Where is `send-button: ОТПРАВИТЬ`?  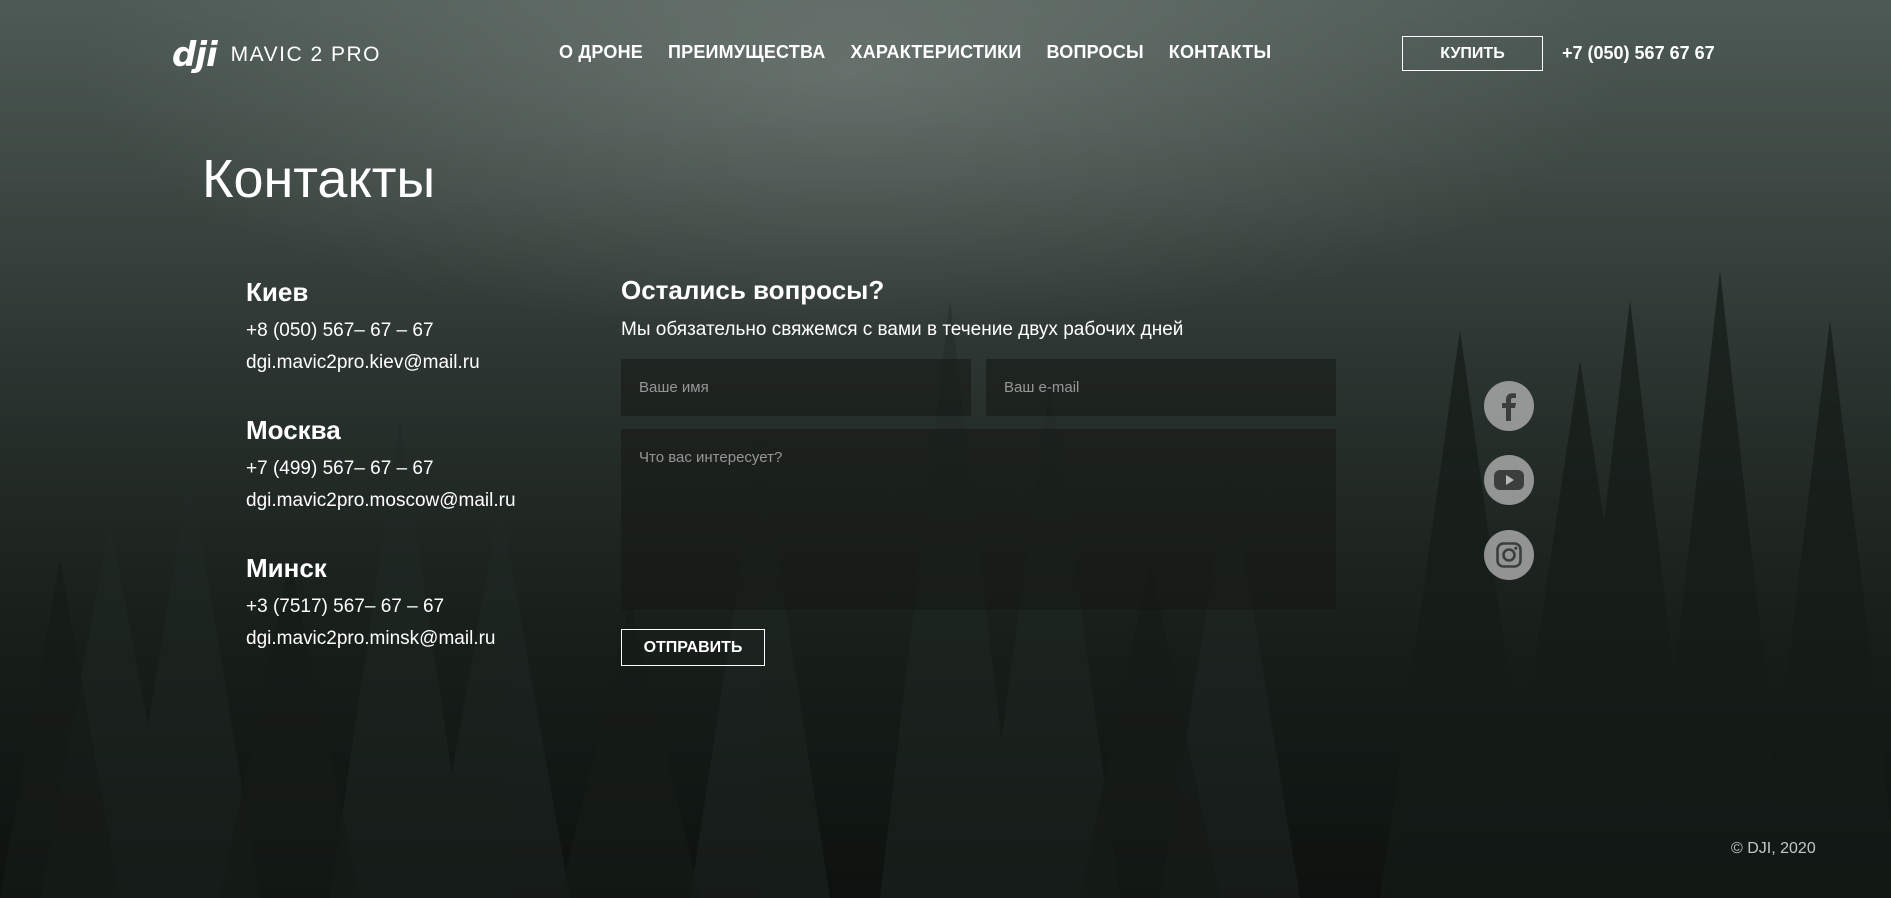
send-button: ОТПРАВИТЬ is located at coordinates (693, 647).